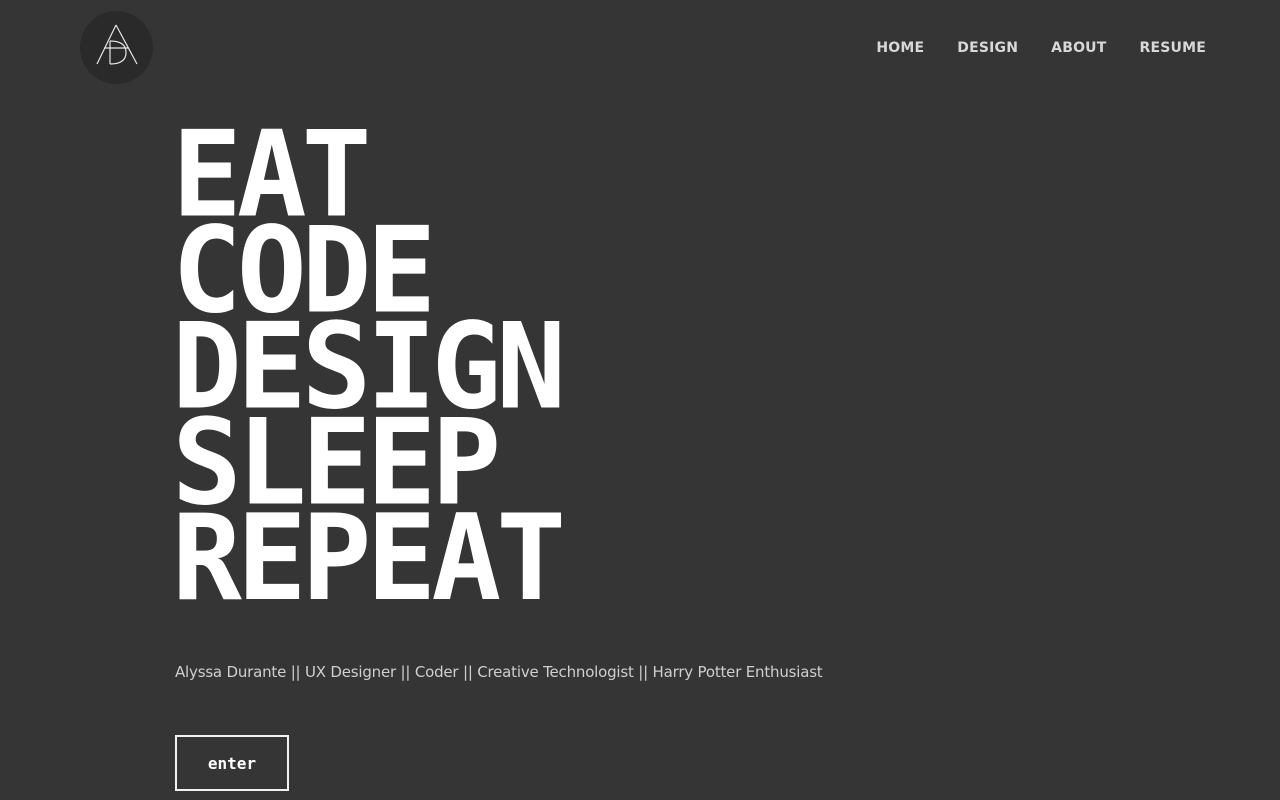 The height and width of the screenshot is (800, 1280). What do you see at coordinates (369, 559) in the screenshot?
I see `headline-line-repeat: REPEAT` at bounding box center [369, 559].